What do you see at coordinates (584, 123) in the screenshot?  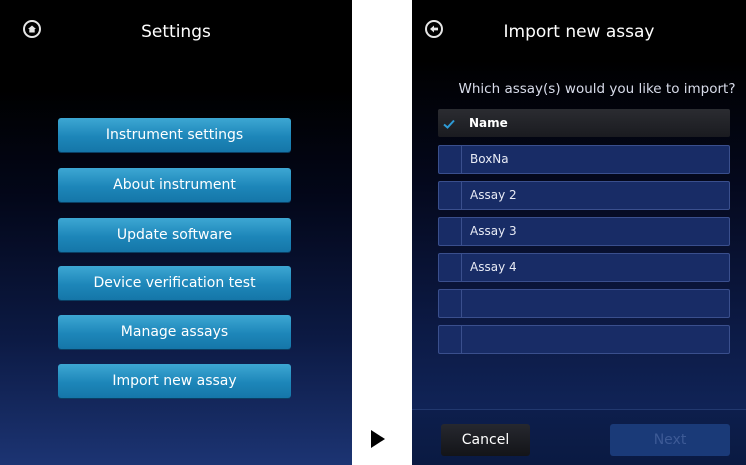 I see `table-header: Name` at bounding box center [584, 123].